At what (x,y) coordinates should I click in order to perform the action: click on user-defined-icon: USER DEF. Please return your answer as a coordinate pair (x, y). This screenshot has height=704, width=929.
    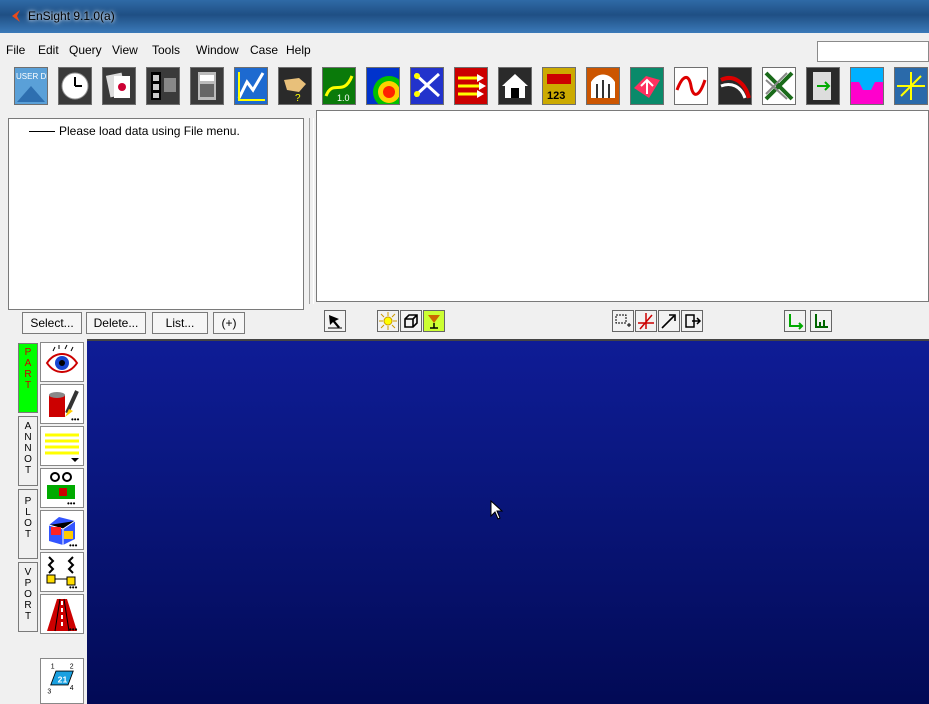
    Looking at the image, I should click on (31, 86).